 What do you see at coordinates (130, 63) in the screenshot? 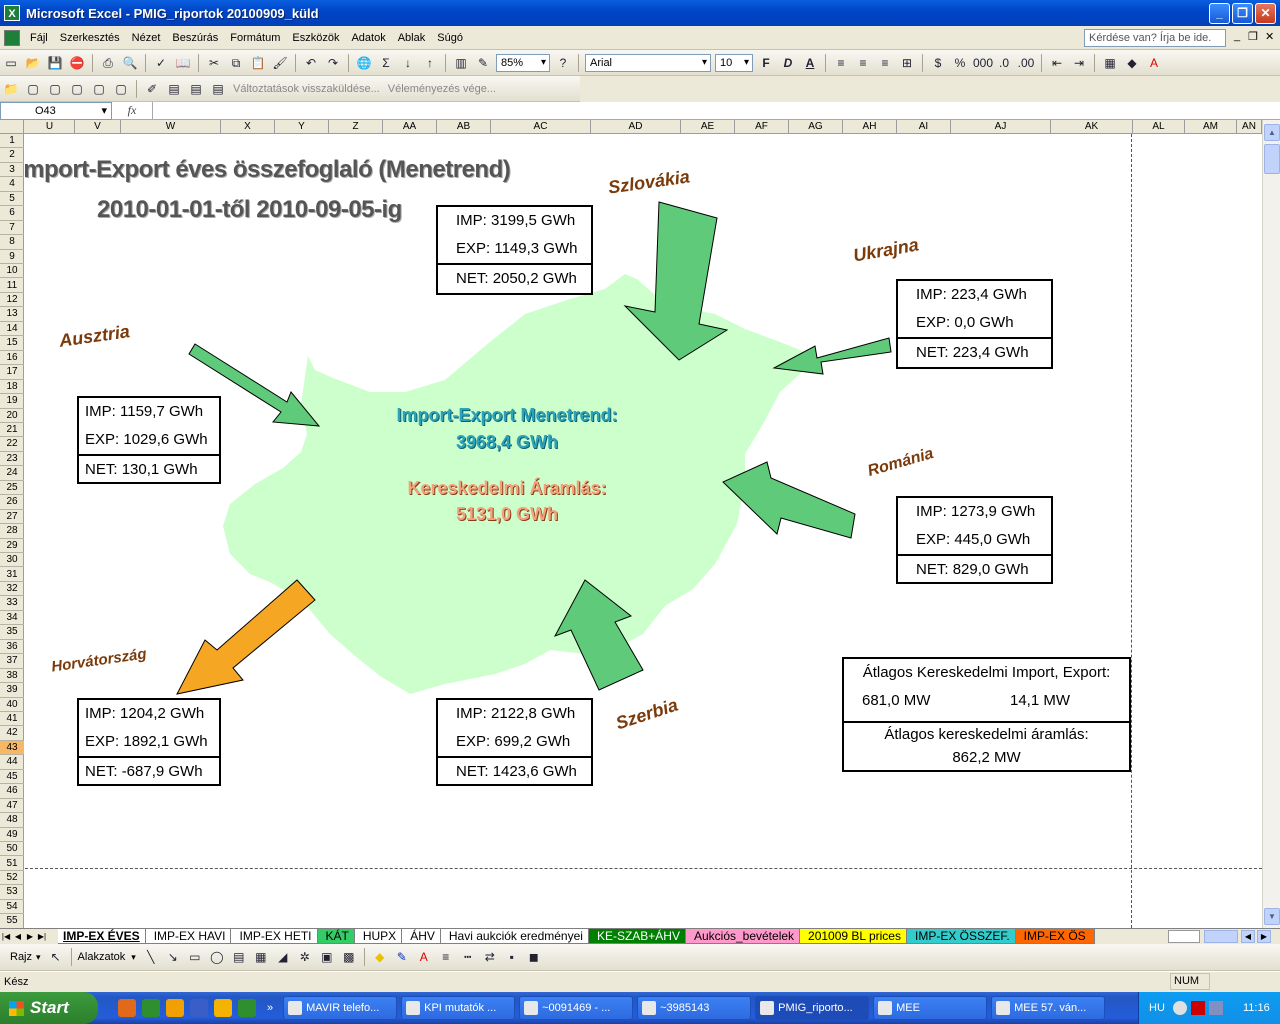
I see `print-preview-icon: 🔍` at bounding box center [130, 63].